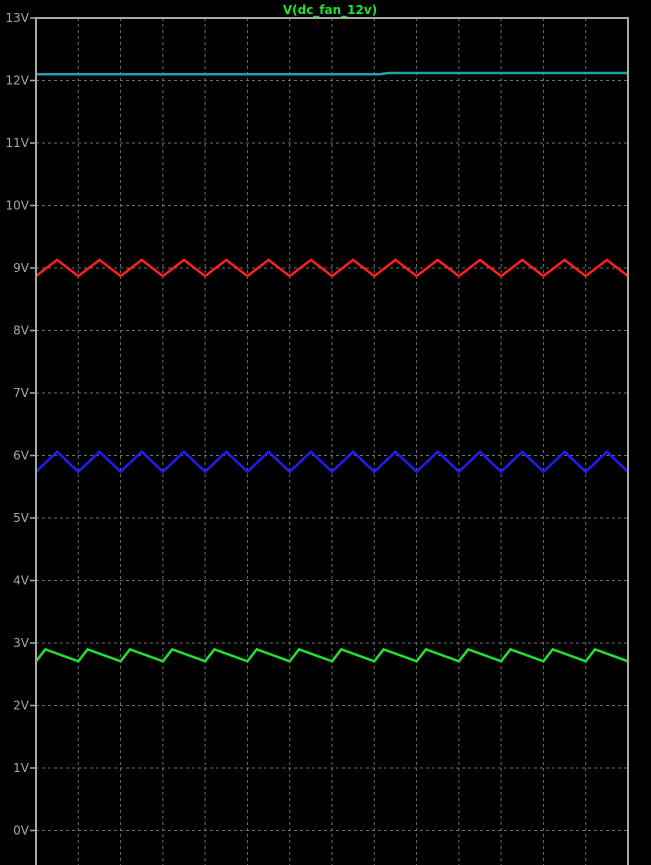 This screenshot has height=865, width=651. I want to click on y-tick-label: 12V, so click(18, 81).